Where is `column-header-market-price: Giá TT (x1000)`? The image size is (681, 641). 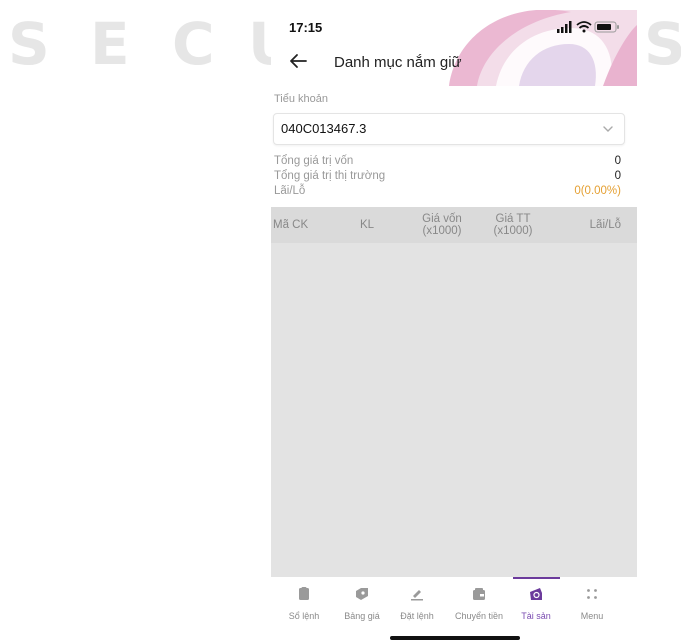 column-header-market-price: Giá TT (x1000) is located at coordinates (513, 225).